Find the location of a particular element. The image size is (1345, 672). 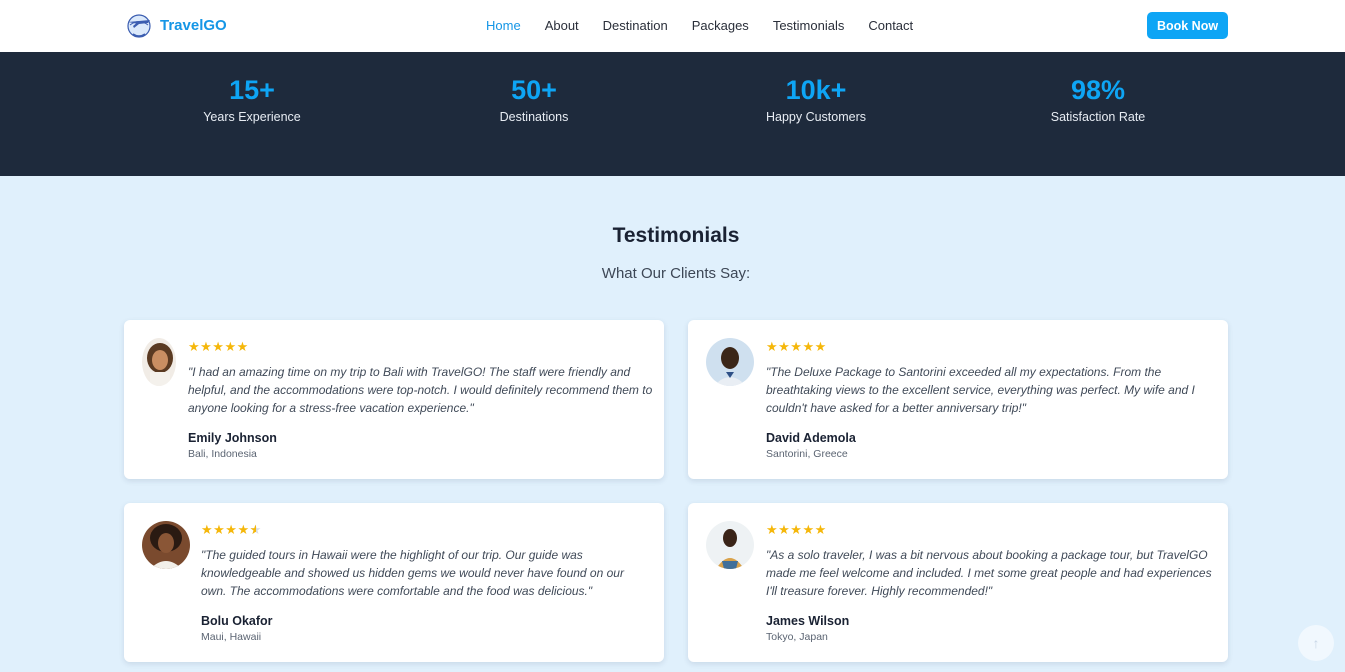

stat-label: Destinations is located at coordinates (534, 117).